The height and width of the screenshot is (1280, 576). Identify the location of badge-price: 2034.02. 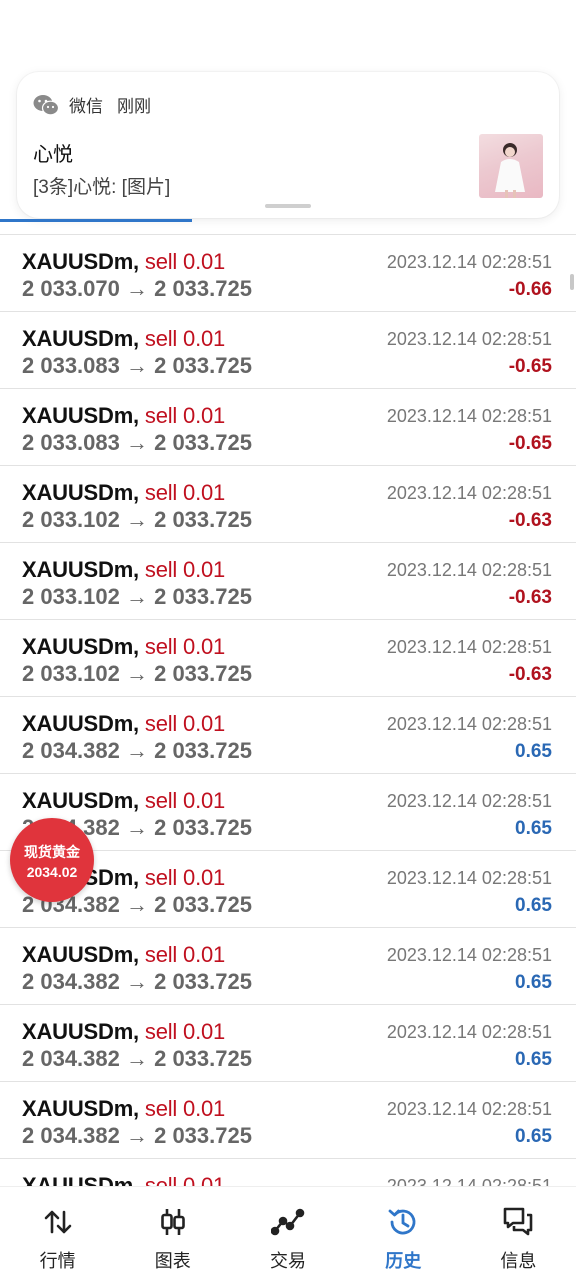
(52, 872).